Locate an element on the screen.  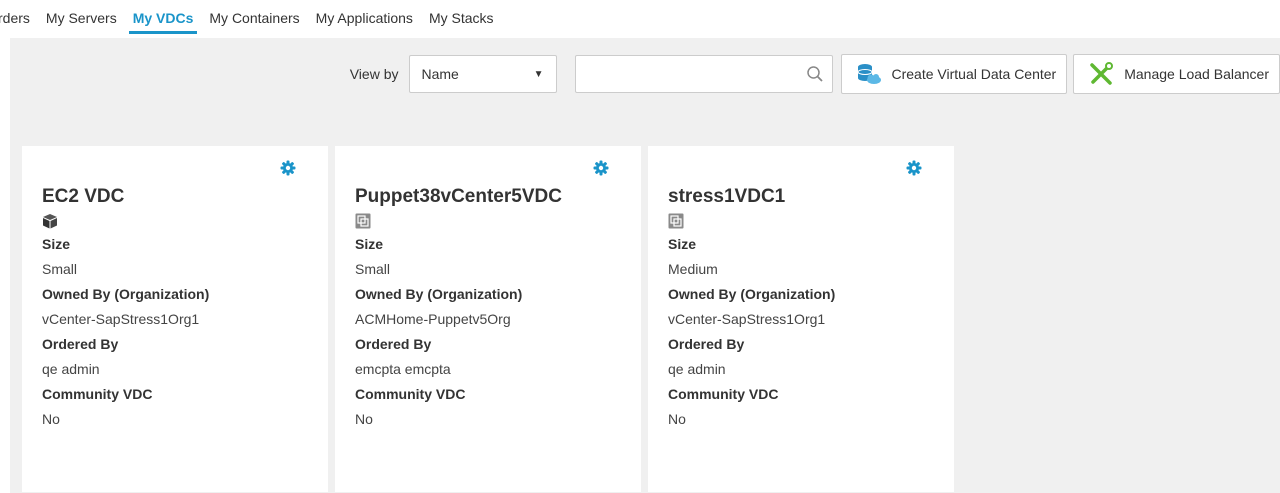
search-icon is located at coordinates (815, 74).